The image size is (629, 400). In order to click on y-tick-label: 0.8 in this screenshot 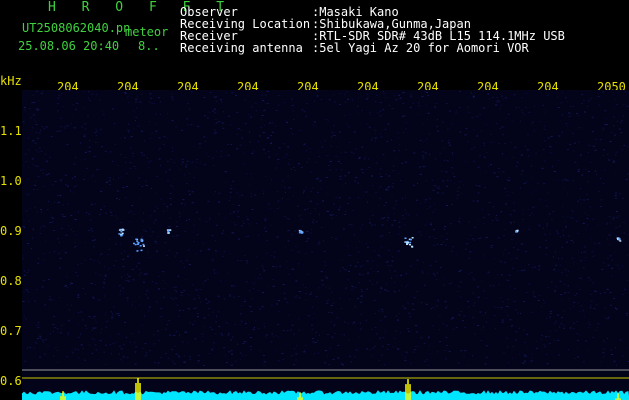, I will do `click(11, 281)`.